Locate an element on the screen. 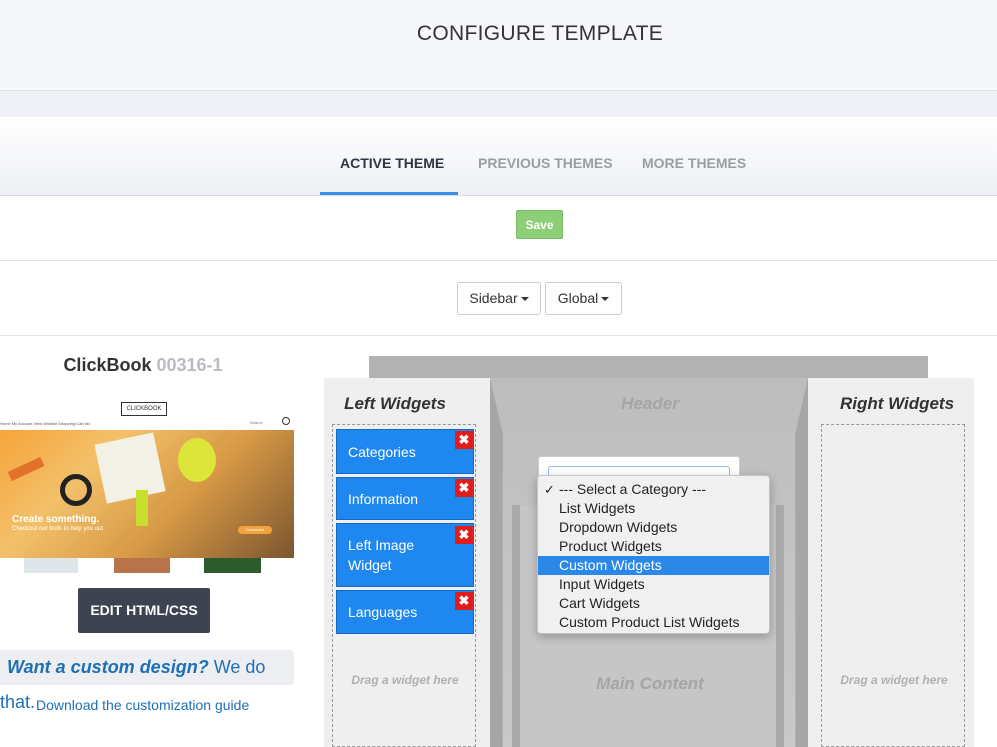 The width and height of the screenshot is (997, 747). tab-more-themes: MORE THEMES is located at coordinates (694, 163).